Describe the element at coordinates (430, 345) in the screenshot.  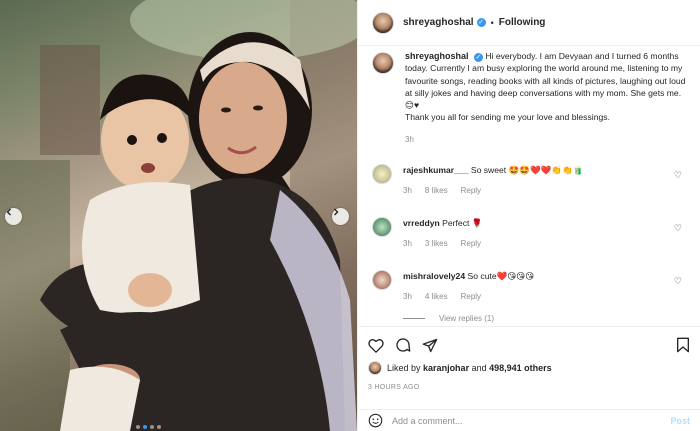
I see `share-icon` at that location.